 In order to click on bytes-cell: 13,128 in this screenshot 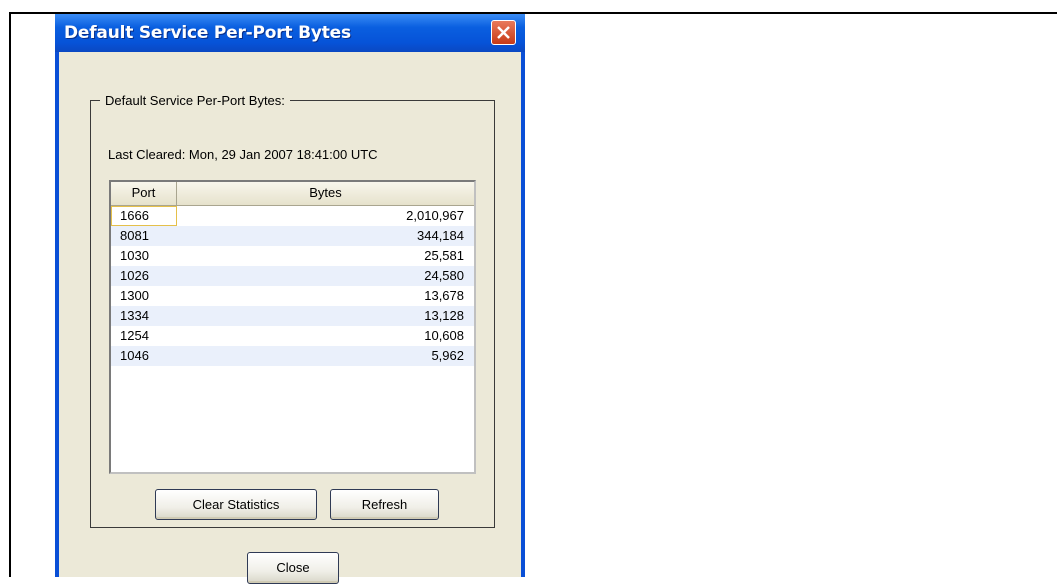, I will do `click(325, 316)`.